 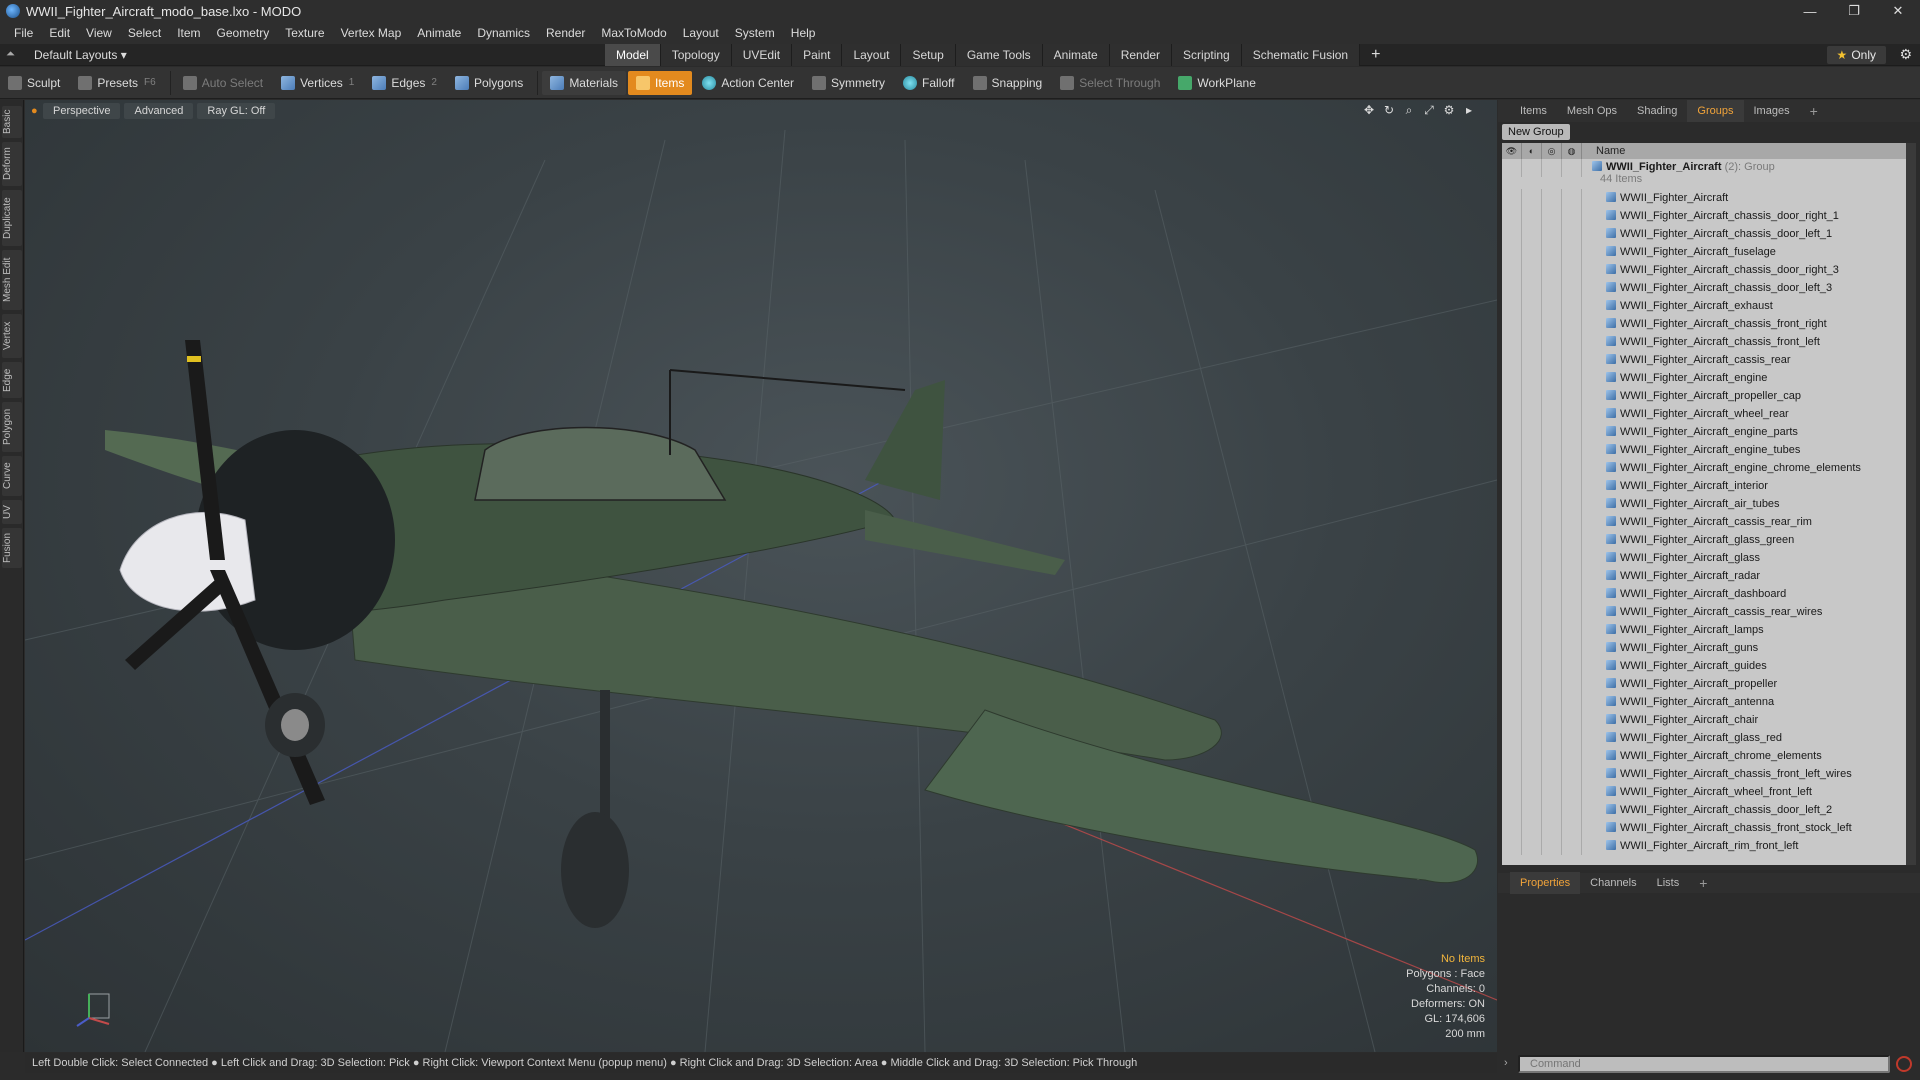 What do you see at coordinates (1704, 846) in the screenshot?
I see `list-item: WWII_Fighter_Aircraft_rim_front_left` at bounding box center [1704, 846].